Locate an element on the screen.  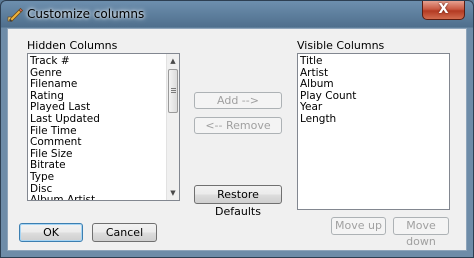
visible-columns-label: Visible Columns is located at coordinates (341, 45).